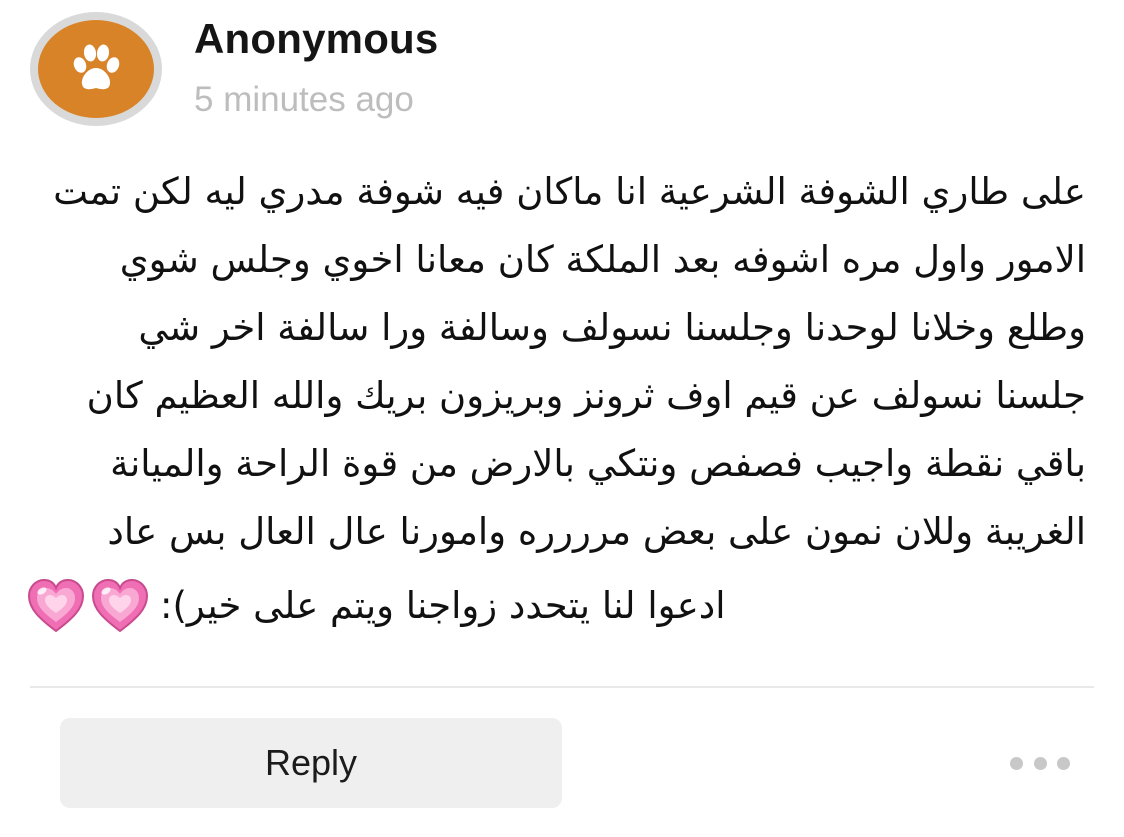  I want to click on divider, so click(562, 687).